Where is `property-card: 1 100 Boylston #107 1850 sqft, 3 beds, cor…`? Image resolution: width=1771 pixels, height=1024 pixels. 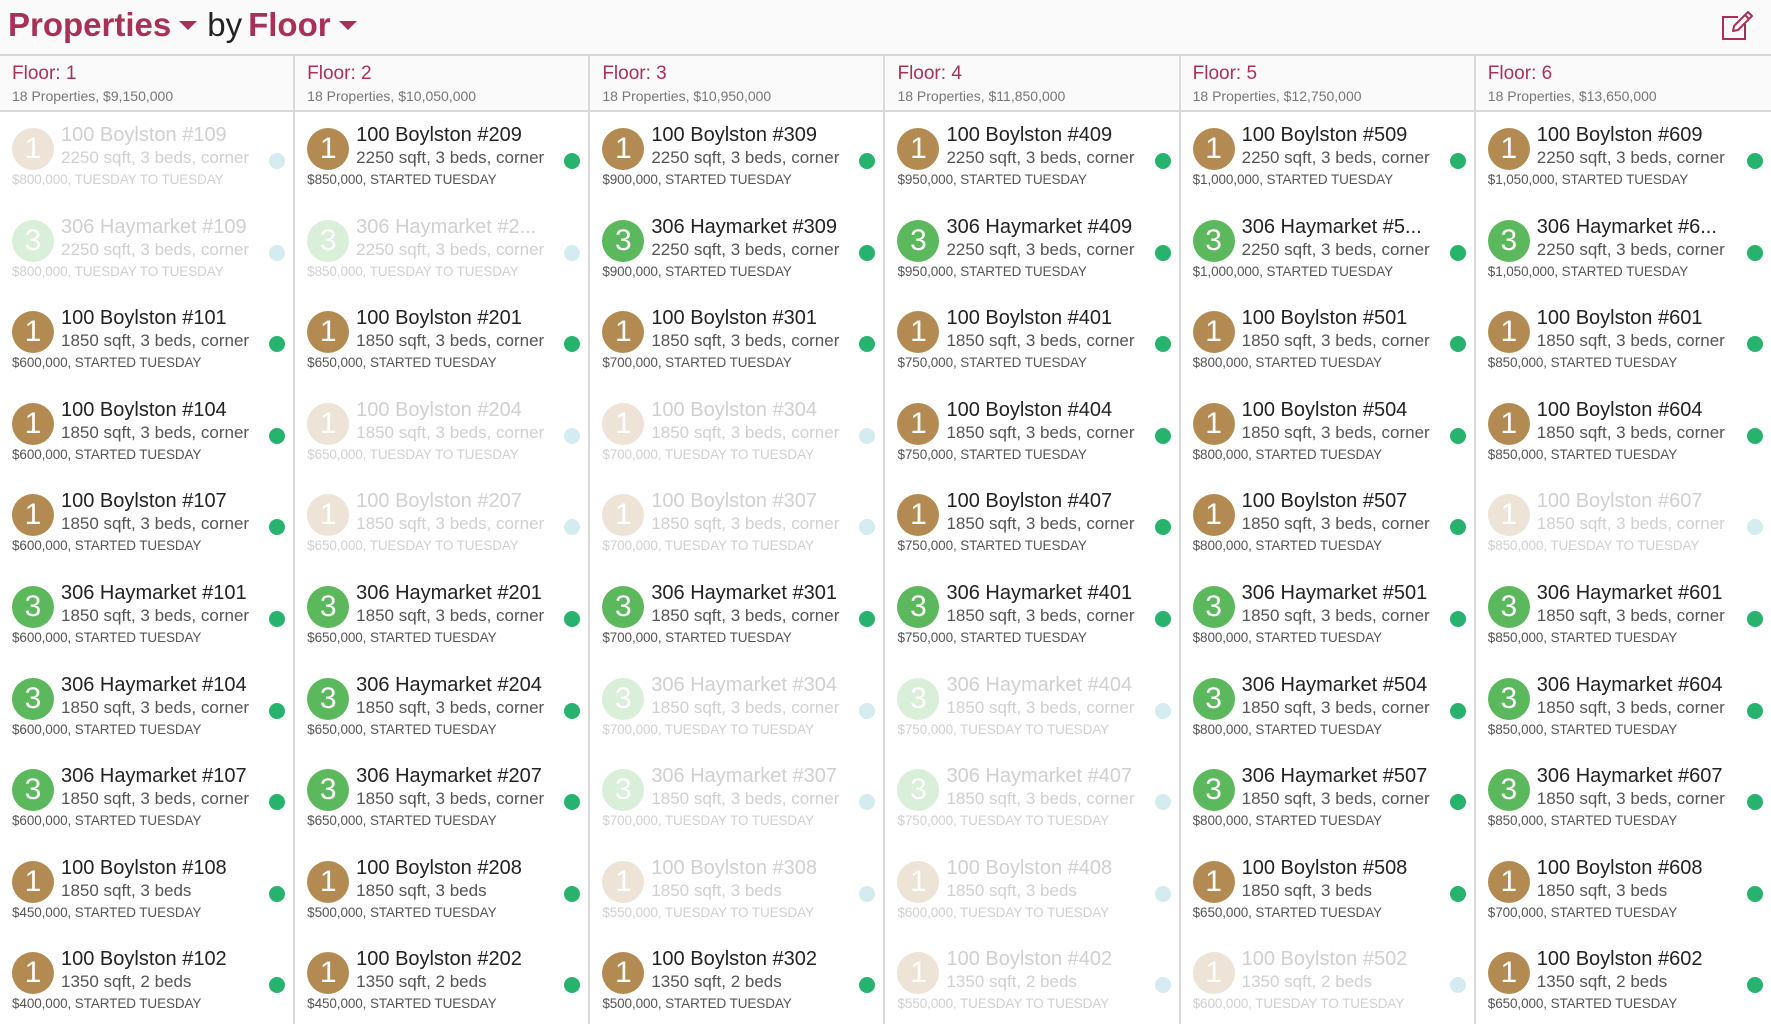 property-card: 1 100 Boylston #107 1850 sqft, 3 beds, cor… is located at coordinates (146, 524).